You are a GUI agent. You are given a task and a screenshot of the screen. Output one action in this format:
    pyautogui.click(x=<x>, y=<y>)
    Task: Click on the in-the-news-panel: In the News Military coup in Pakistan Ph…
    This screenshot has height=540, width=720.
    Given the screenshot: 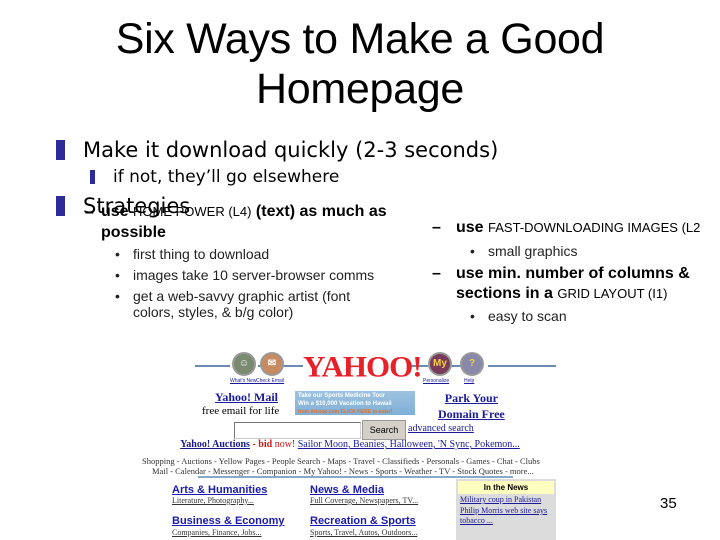 What is the action you would take?
    pyautogui.click(x=506, y=509)
    